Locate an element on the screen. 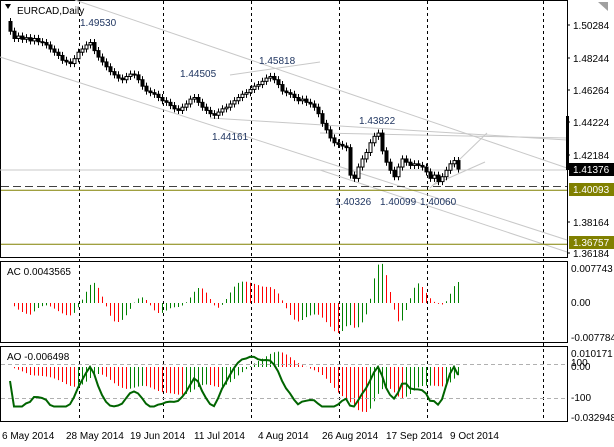  annotation-high: 1.49530 is located at coordinates (98, 23).